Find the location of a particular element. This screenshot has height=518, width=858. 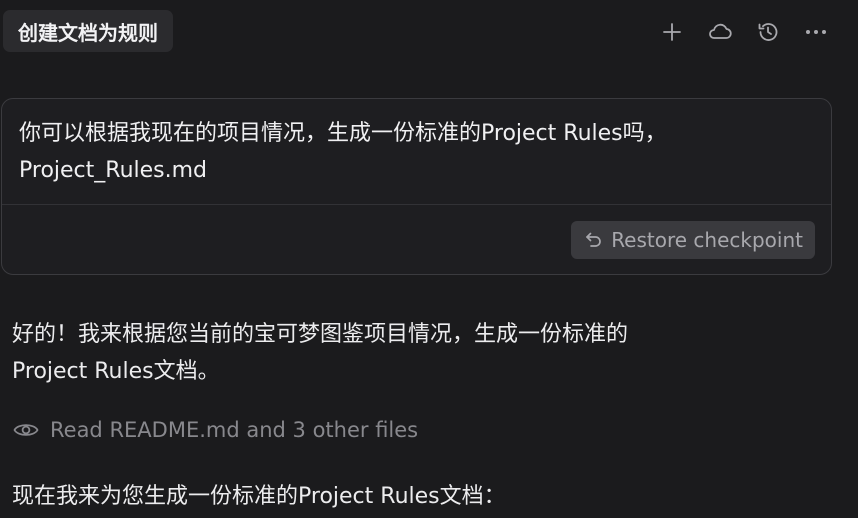

new-chat-button is located at coordinates (672, 32).